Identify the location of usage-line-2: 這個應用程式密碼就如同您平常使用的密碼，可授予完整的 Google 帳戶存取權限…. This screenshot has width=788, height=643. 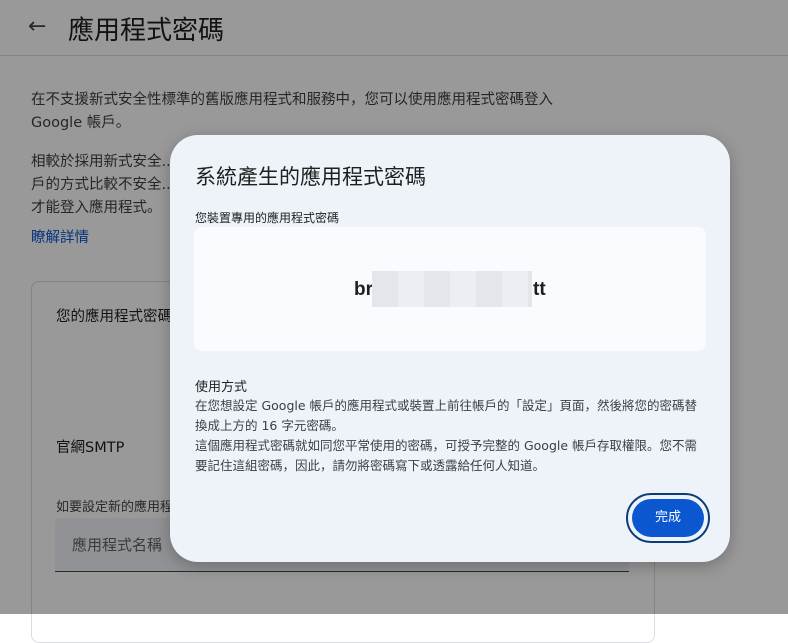
(446, 455).